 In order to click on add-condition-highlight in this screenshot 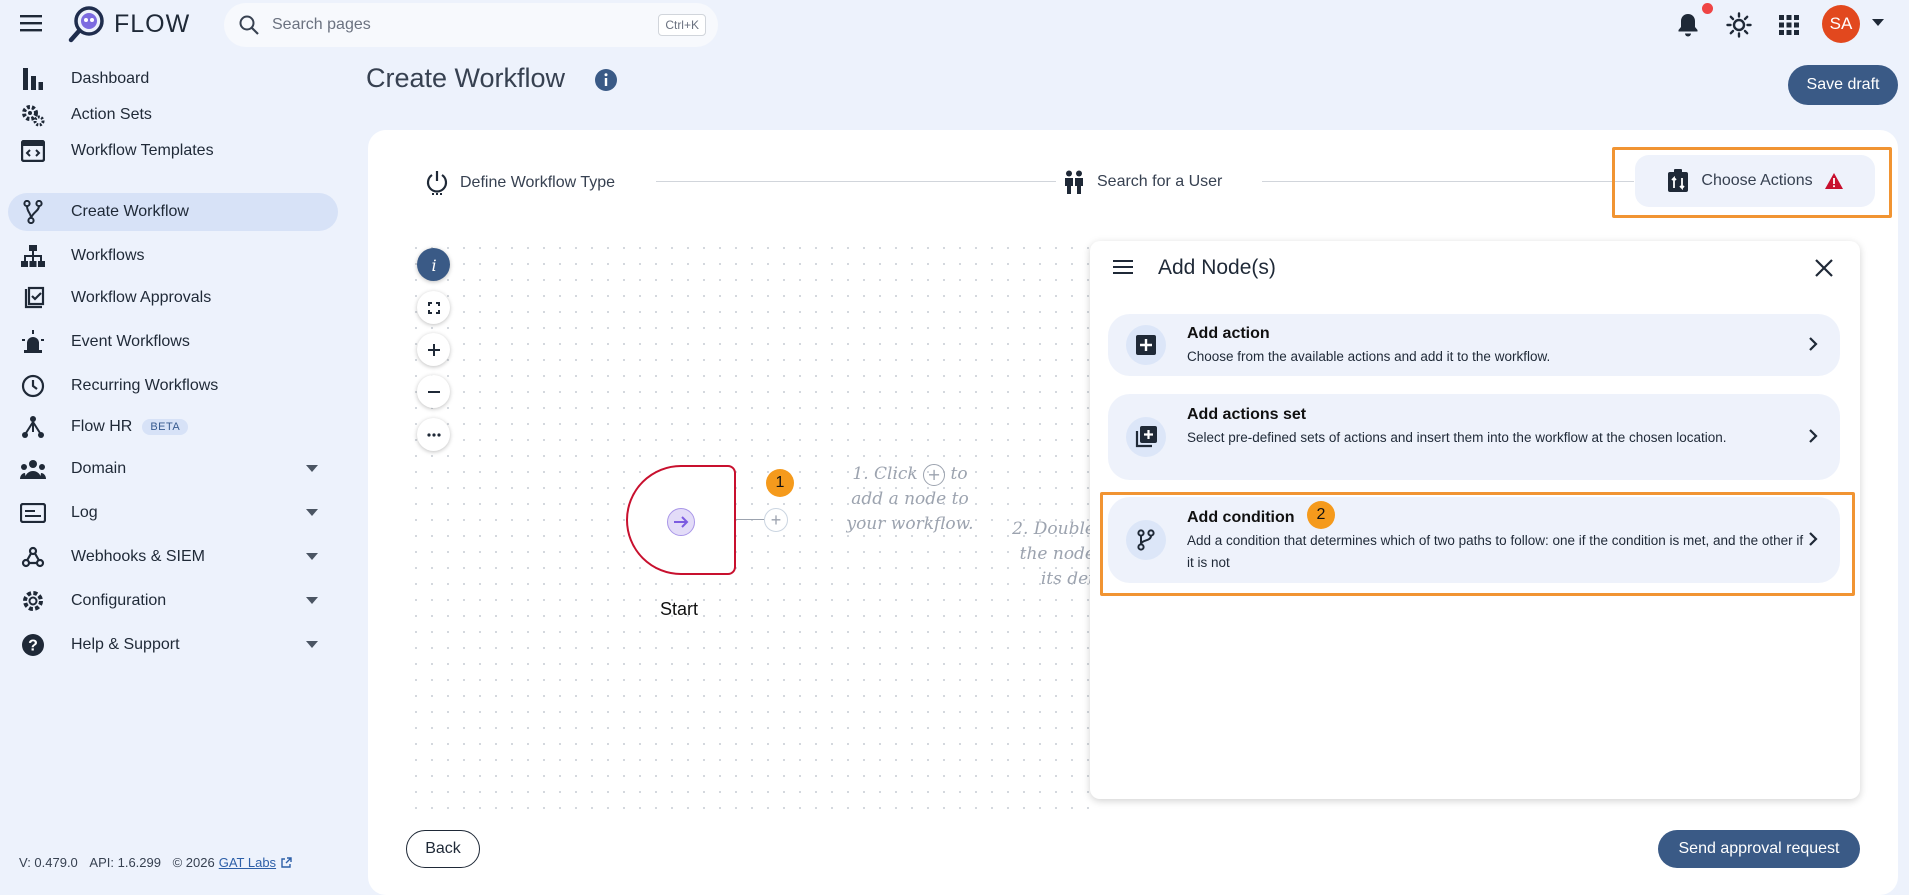, I will do `click(1477, 544)`.